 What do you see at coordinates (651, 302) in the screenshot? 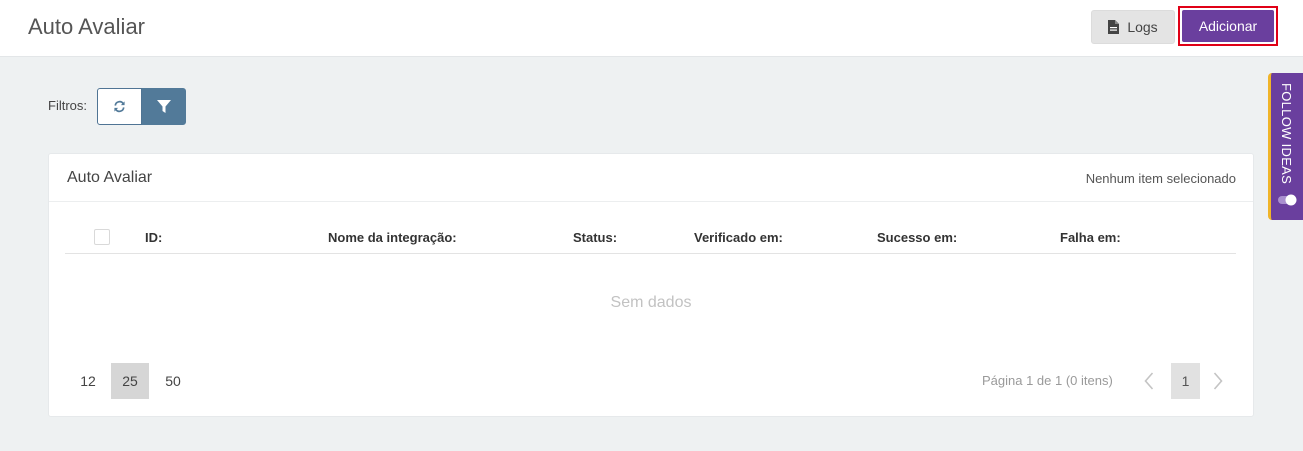
I see `empty-message: Sem dados` at bounding box center [651, 302].